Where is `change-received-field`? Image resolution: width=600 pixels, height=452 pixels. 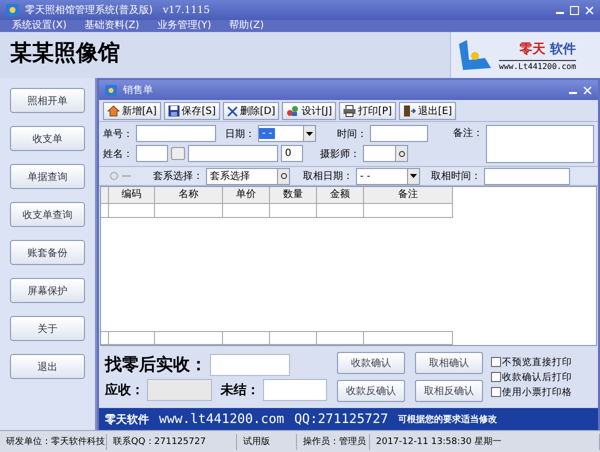 change-received-field is located at coordinates (250, 365).